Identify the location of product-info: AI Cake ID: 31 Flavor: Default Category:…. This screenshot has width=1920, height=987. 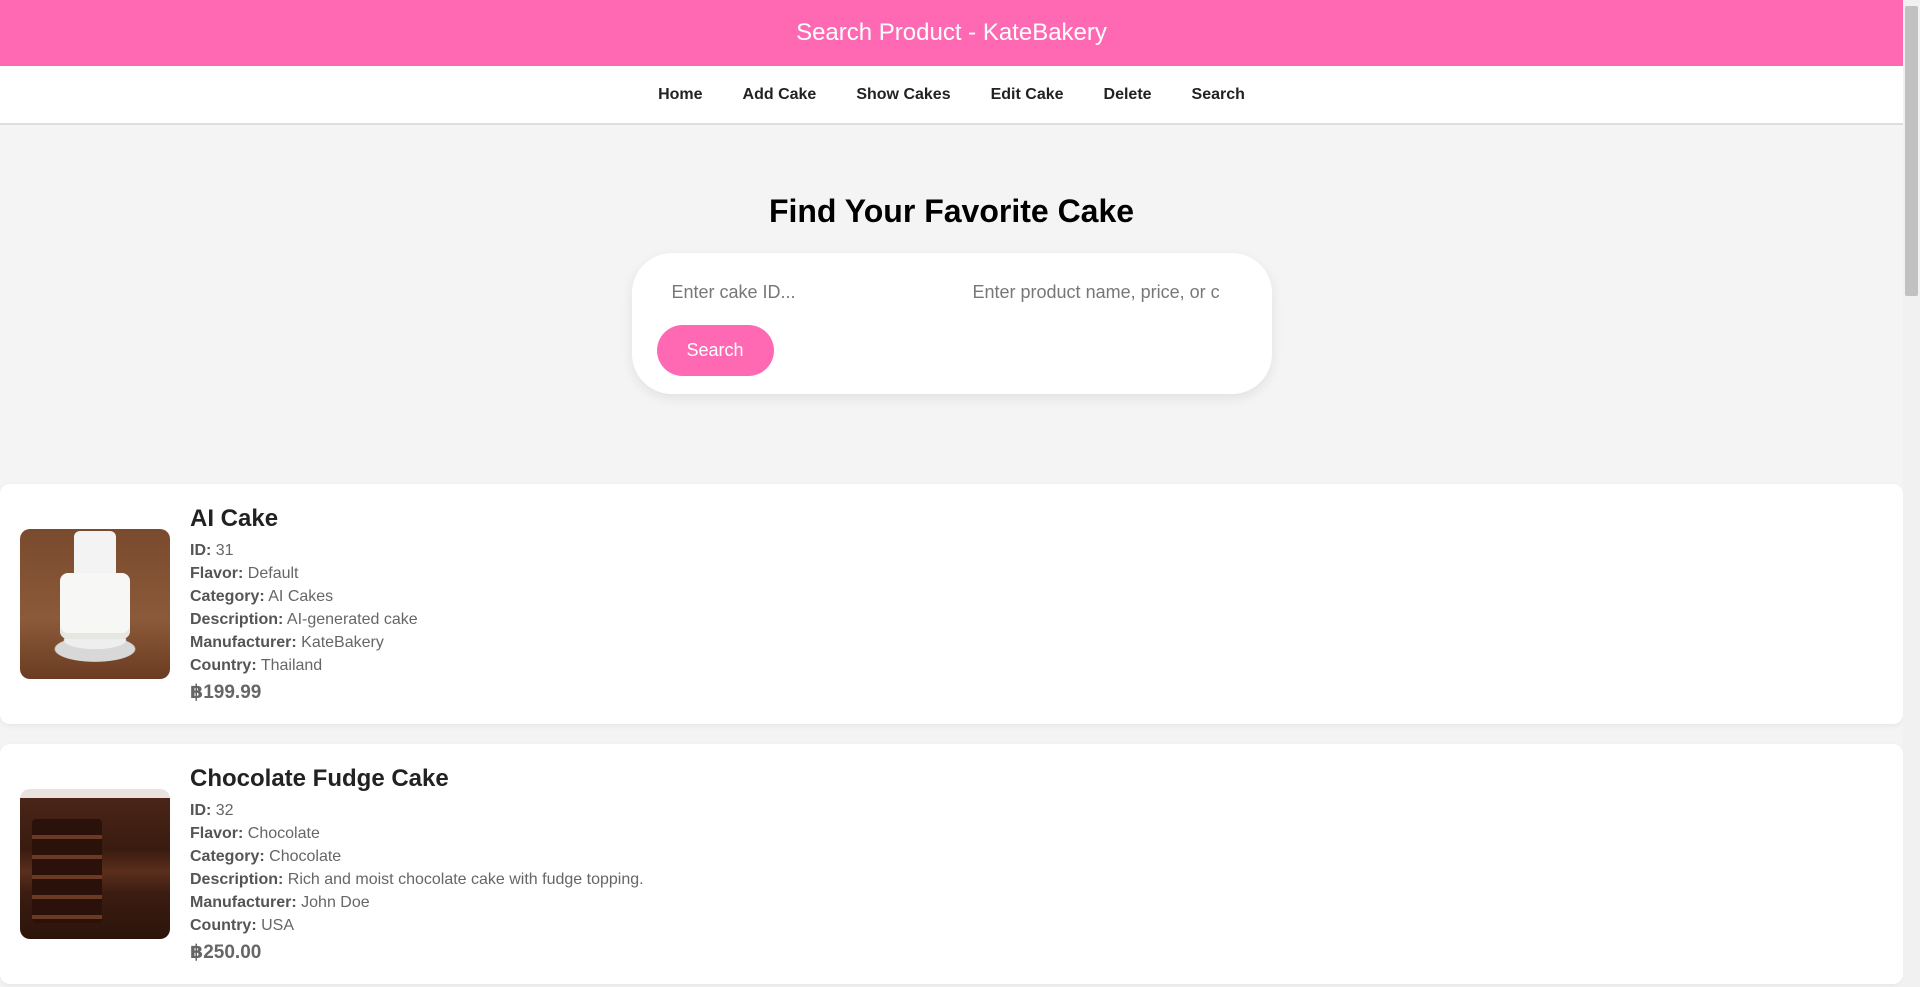
(304, 604).